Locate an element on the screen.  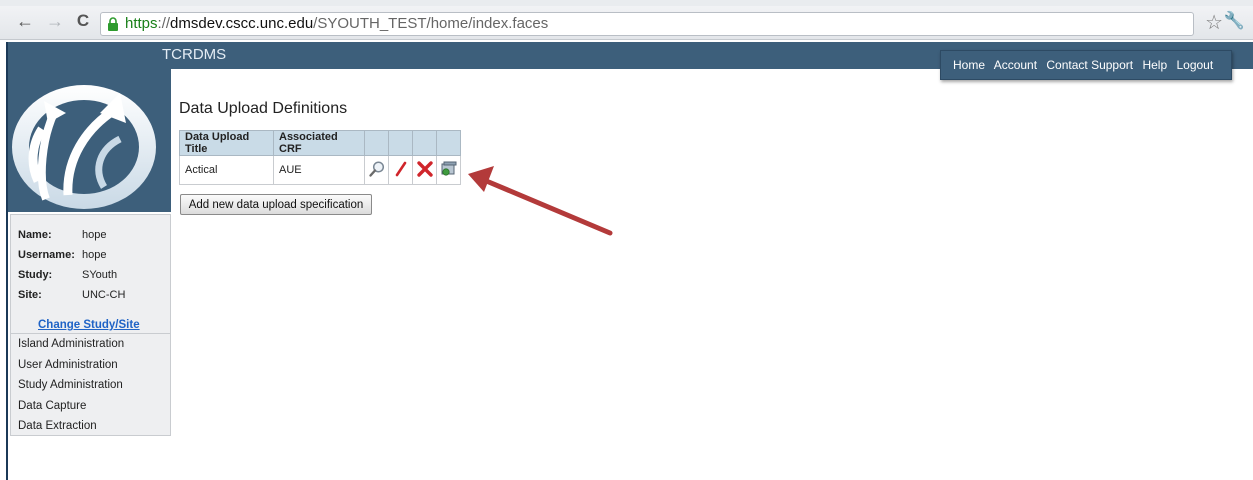
sidebar-item-user-administration: User Administration is located at coordinates (90, 365).